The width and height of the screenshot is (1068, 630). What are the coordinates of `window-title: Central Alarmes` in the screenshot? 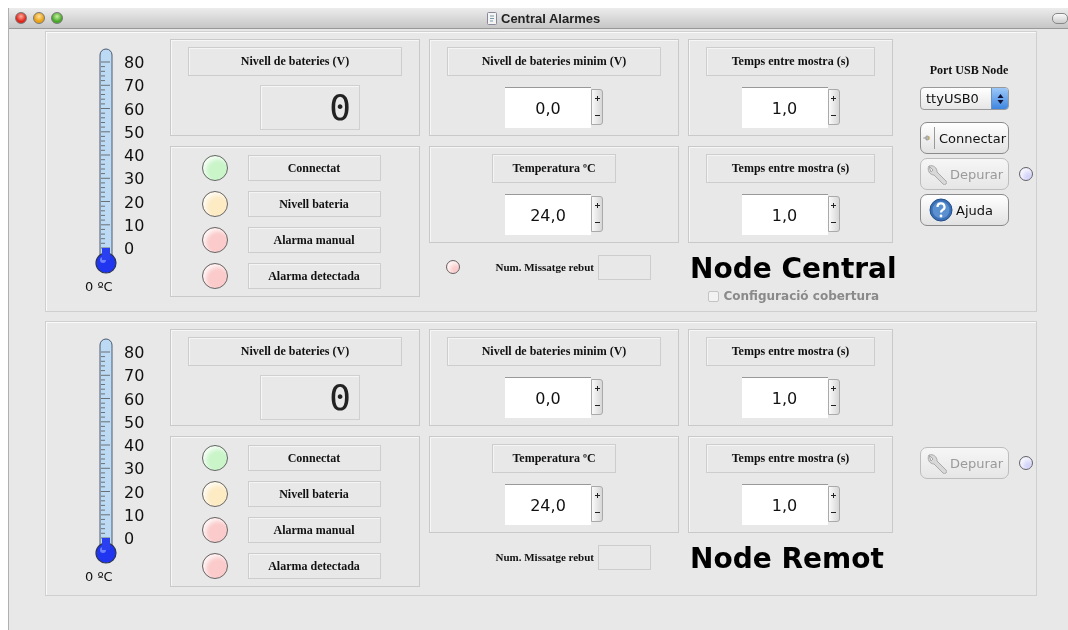 It's located at (551, 18).